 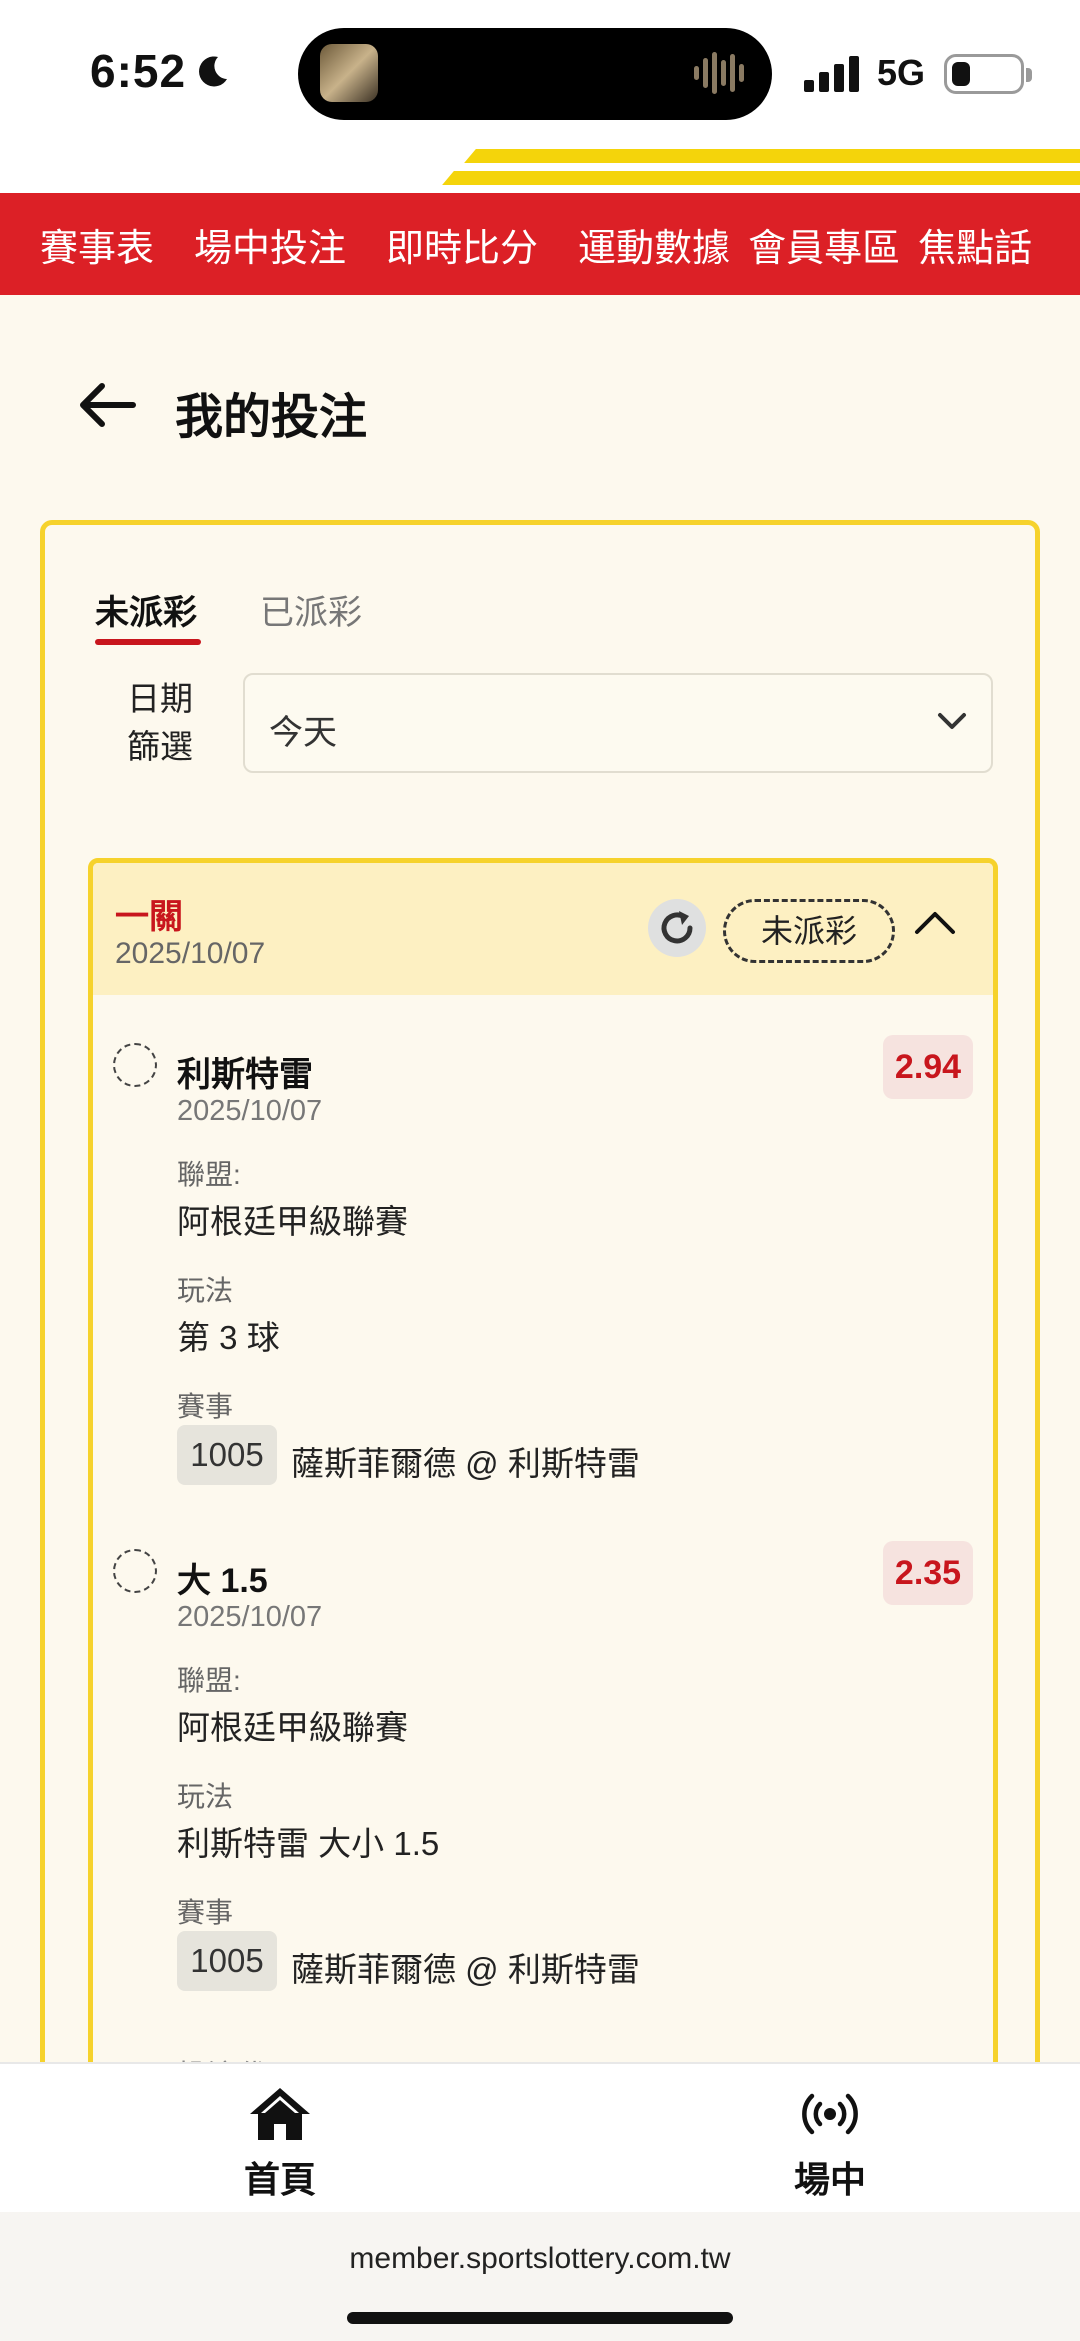 I want to click on home-icon, so click(x=280, y=2114).